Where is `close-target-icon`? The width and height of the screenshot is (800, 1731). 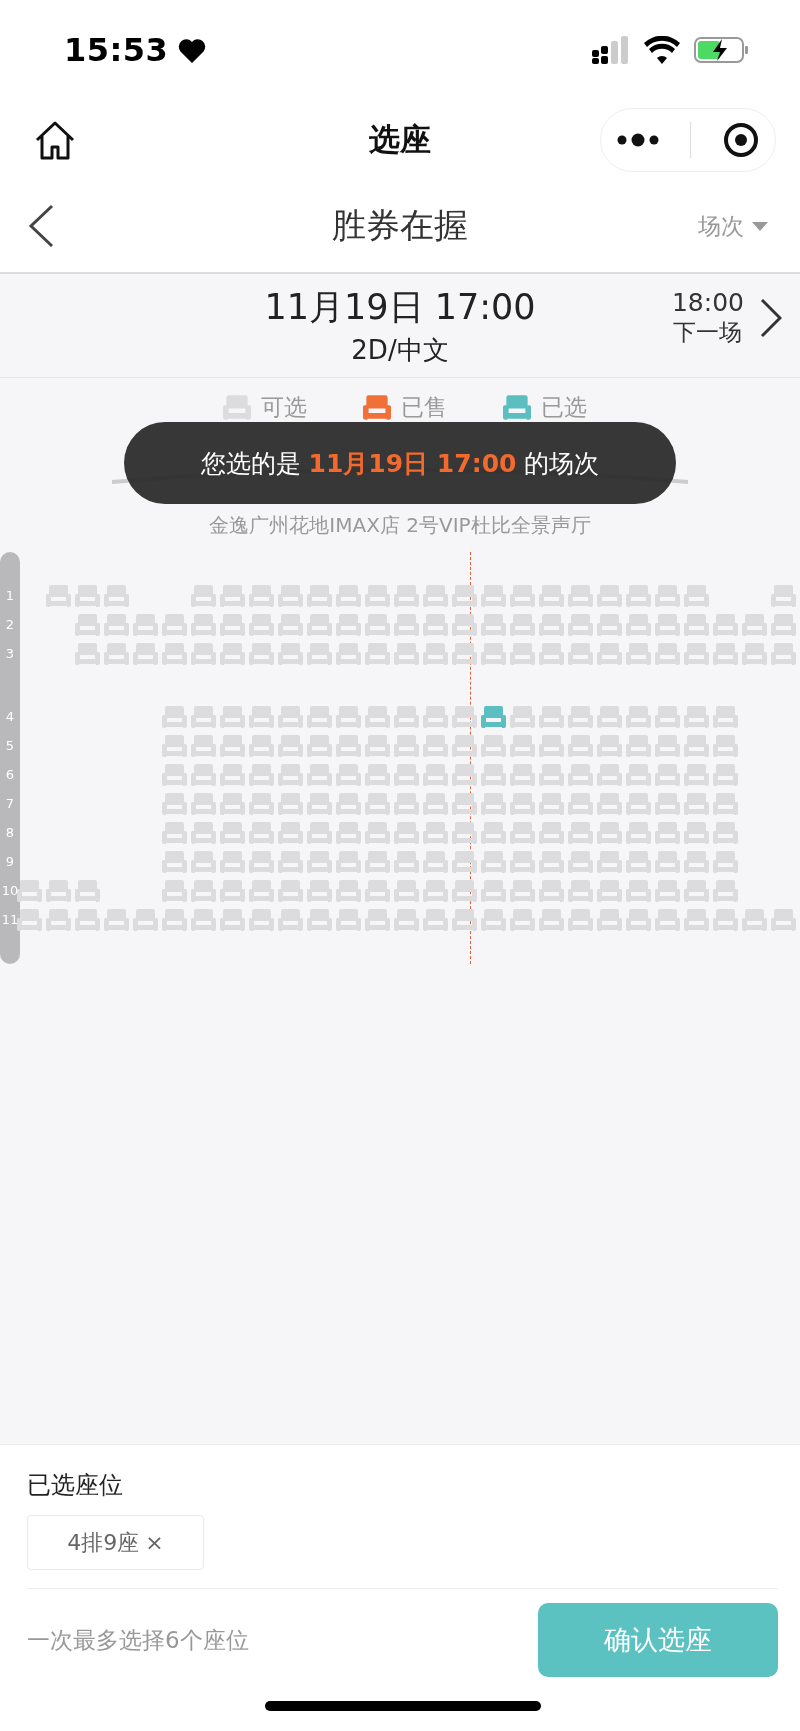 close-target-icon is located at coordinates (741, 140).